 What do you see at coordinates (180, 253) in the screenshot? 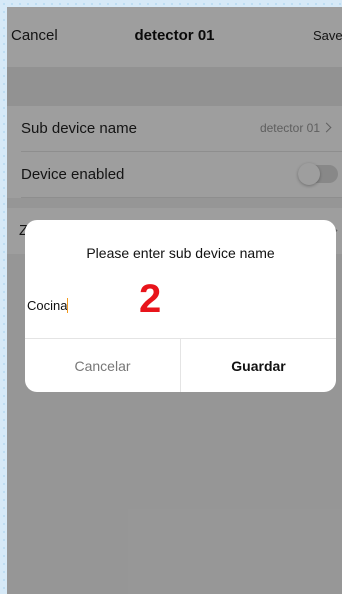
I see `dialog-title: Please enter sub device name` at bounding box center [180, 253].